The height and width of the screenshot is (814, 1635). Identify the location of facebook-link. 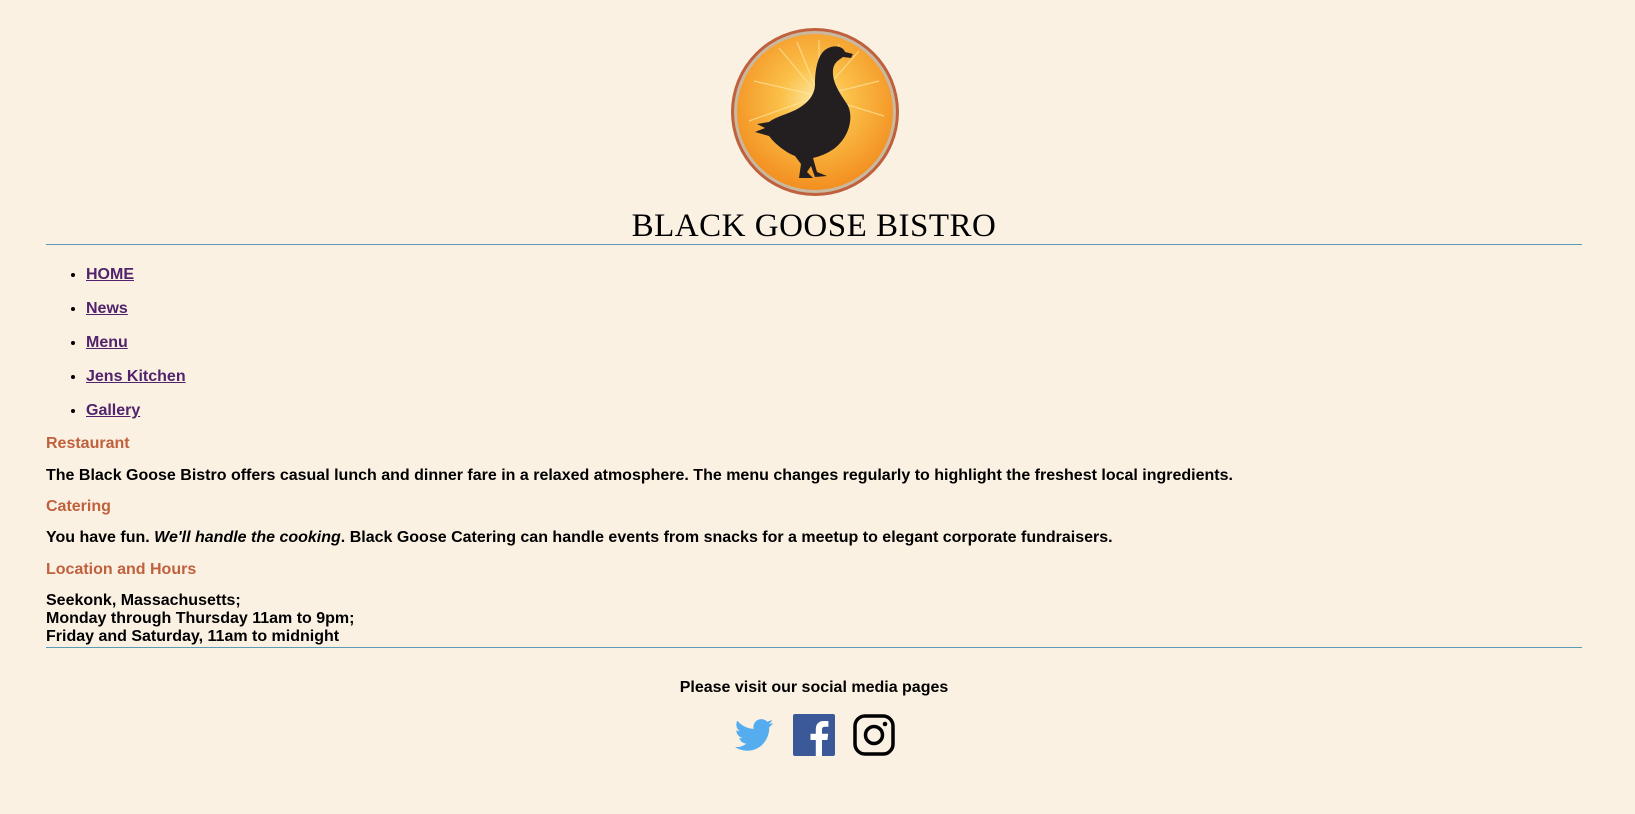
(814, 735).